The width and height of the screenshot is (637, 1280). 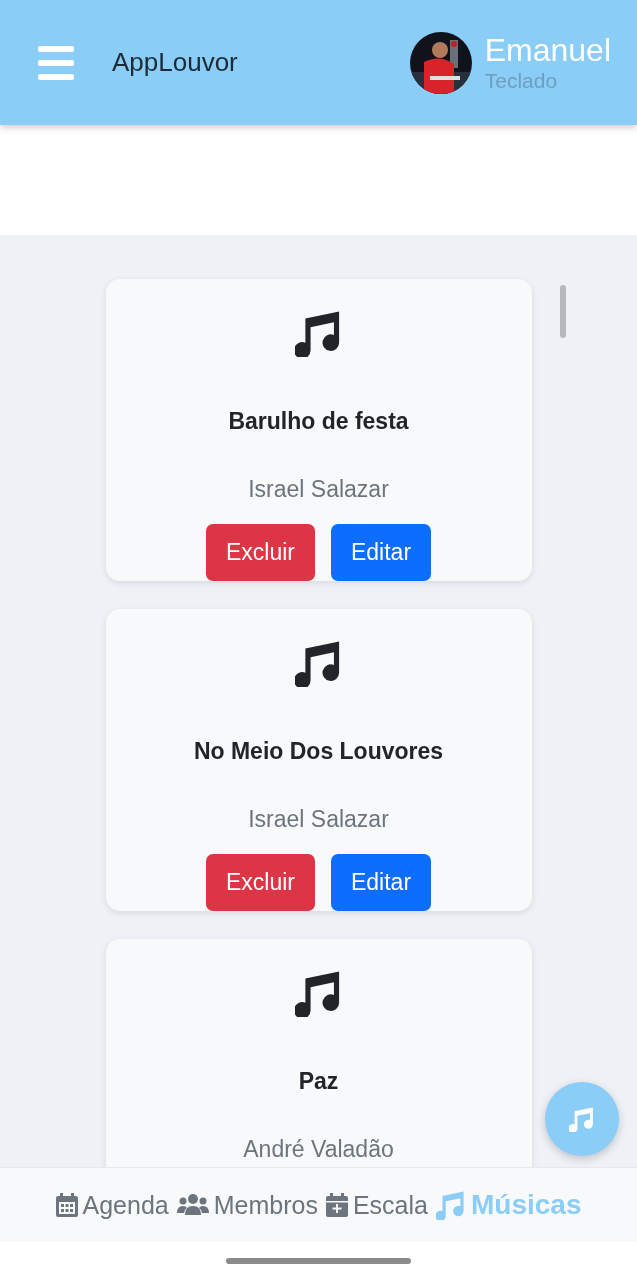 What do you see at coordinates (56, 62) in the screenshot?
I see `menu-icon` at bounding box center [56, 62].